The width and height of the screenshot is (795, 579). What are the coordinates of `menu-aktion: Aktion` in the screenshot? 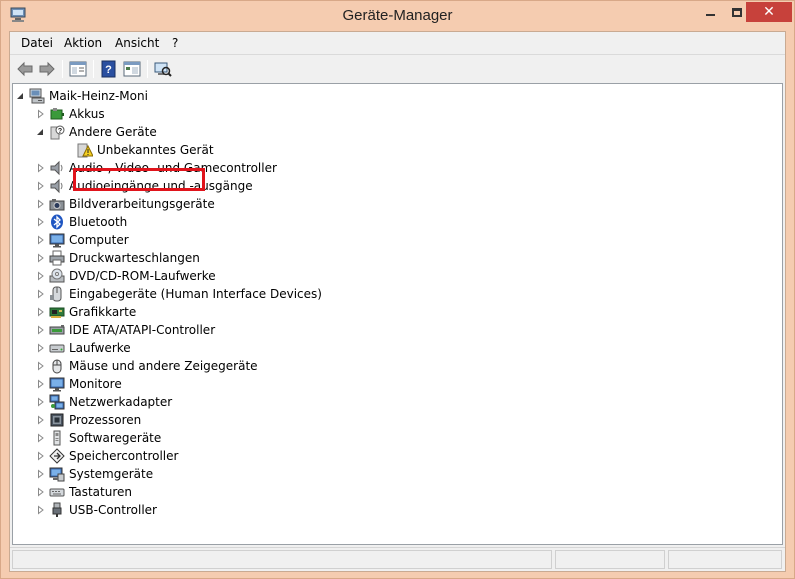 It's located at (83, 43).